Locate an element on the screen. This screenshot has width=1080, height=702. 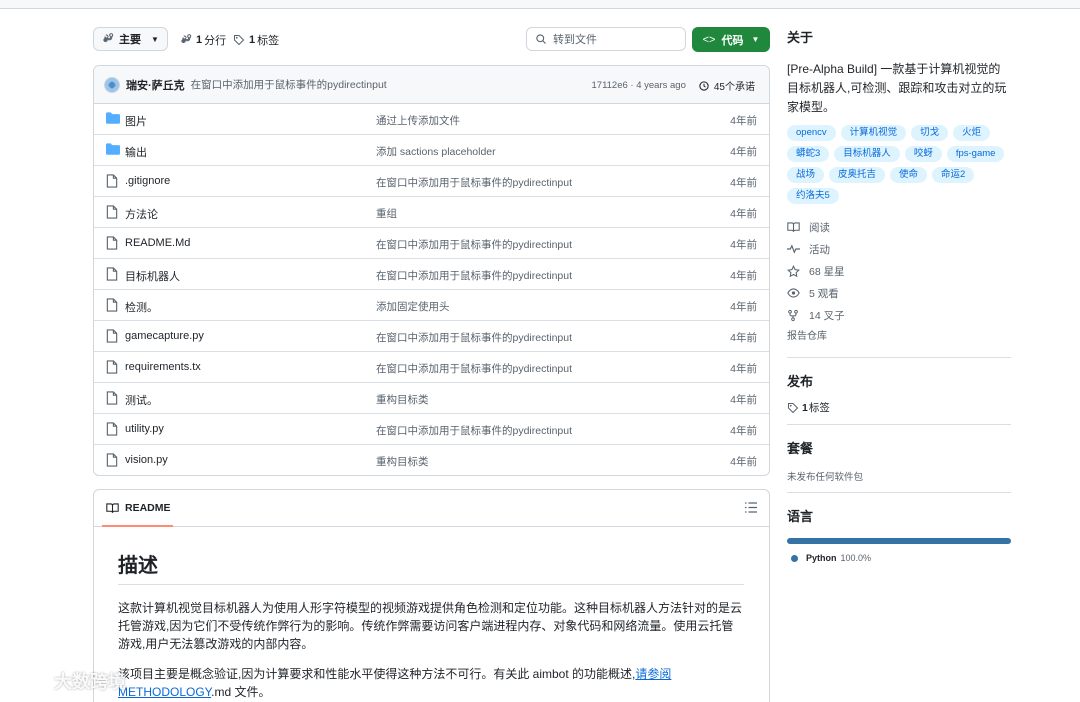
repo-links: 阅读 活动 68 星星 5 观看 14 叉子 报告仓库 is located at coordinates (899, 282).